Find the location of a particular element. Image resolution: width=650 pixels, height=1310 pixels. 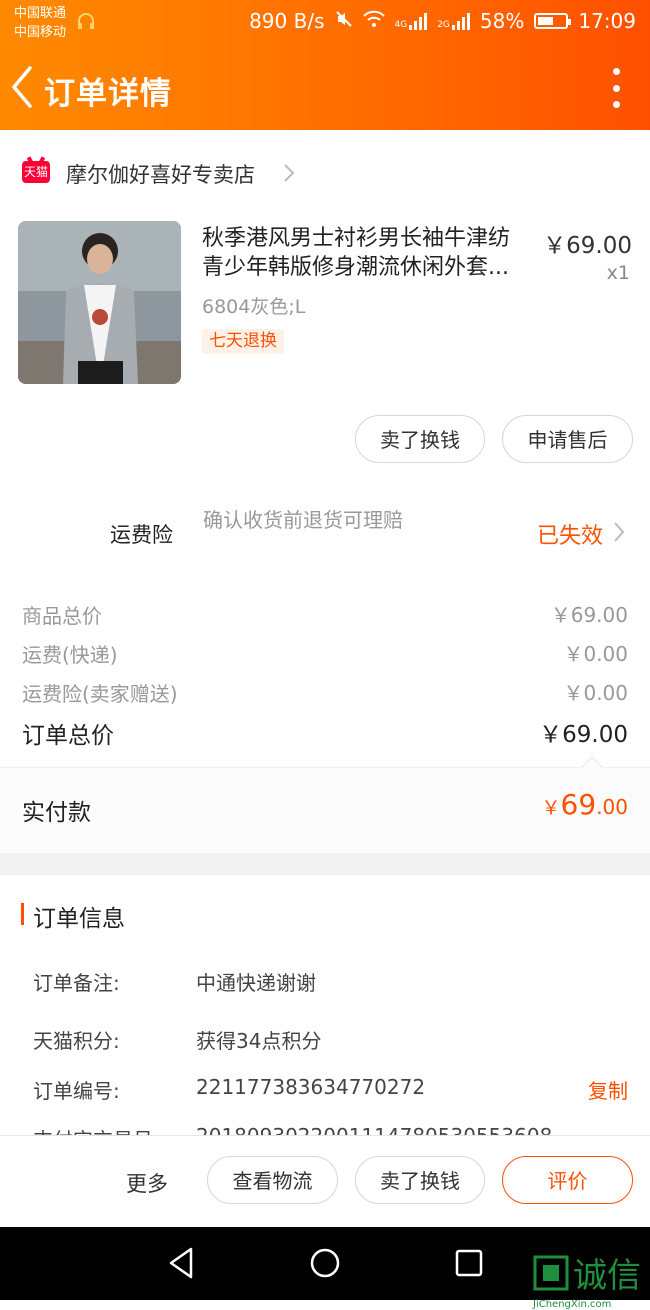

battery-percent: 58% is located at coordinates (502, 21).